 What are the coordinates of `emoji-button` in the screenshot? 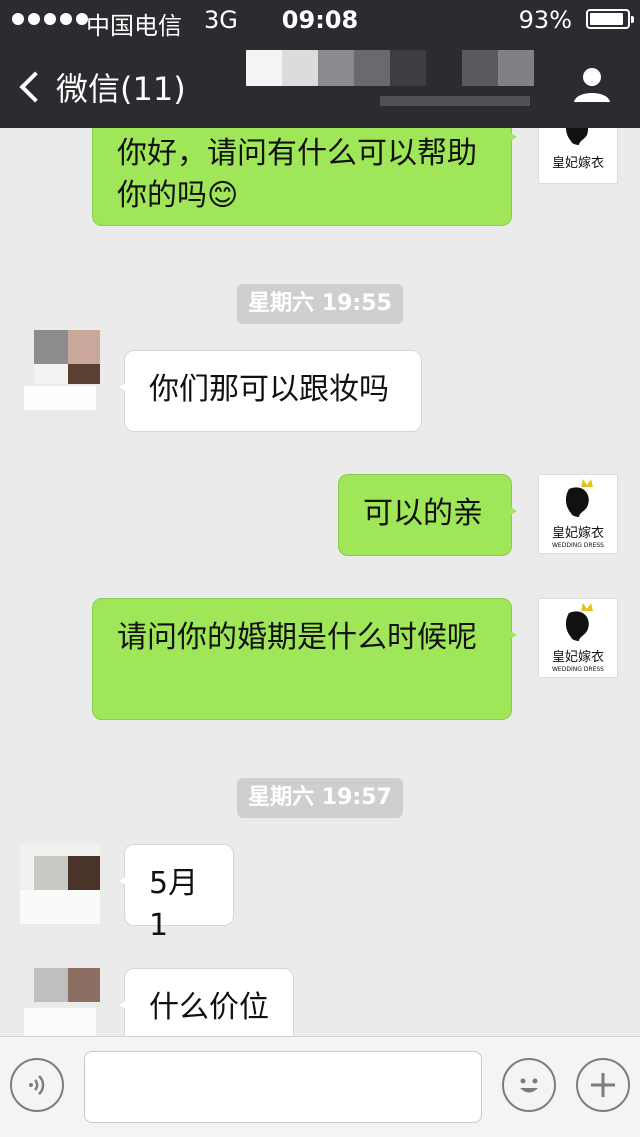 It's located at (529, 1085).